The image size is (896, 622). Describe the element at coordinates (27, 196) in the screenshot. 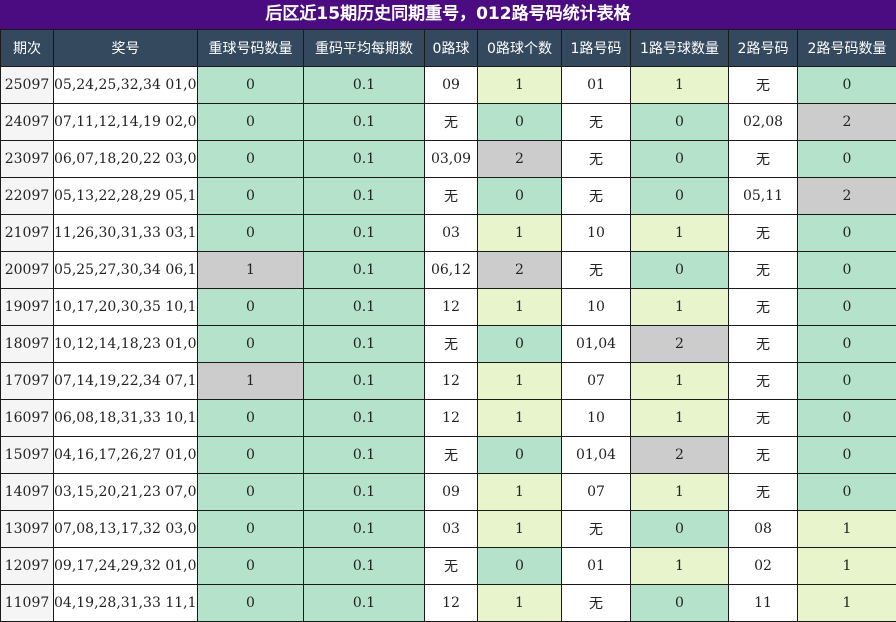

I see `period-cell: 22097` at that location.